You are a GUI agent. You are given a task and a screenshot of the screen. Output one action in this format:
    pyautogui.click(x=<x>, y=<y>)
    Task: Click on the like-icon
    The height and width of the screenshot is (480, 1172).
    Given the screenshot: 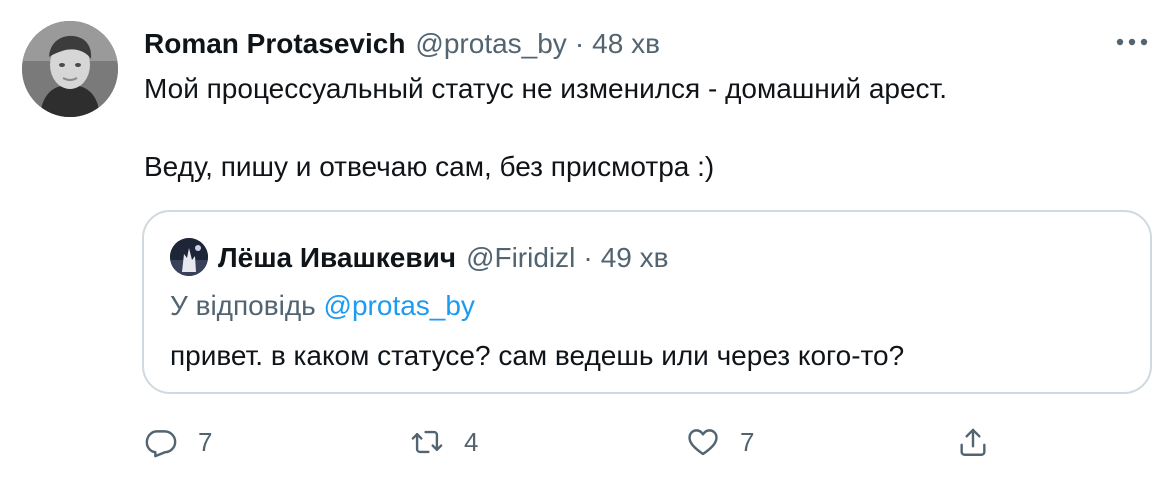 What is the action you would take?
    pyautogui.click(x=703, y=442)
    